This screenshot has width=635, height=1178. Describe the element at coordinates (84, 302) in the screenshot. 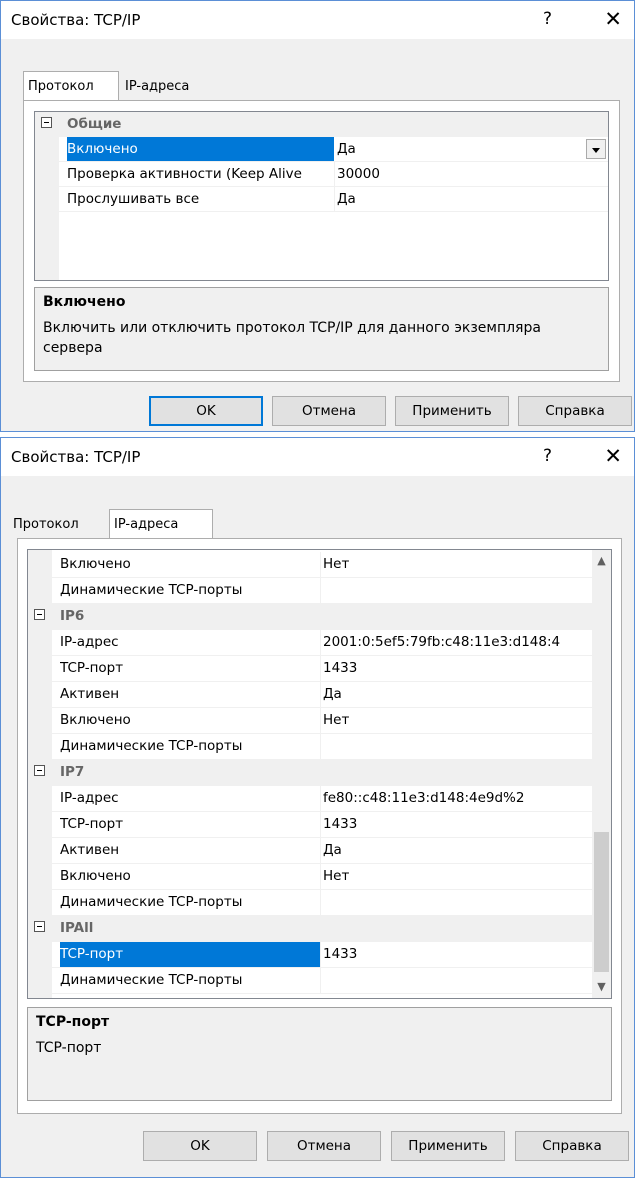

I see `description-title: Включено` at that location.